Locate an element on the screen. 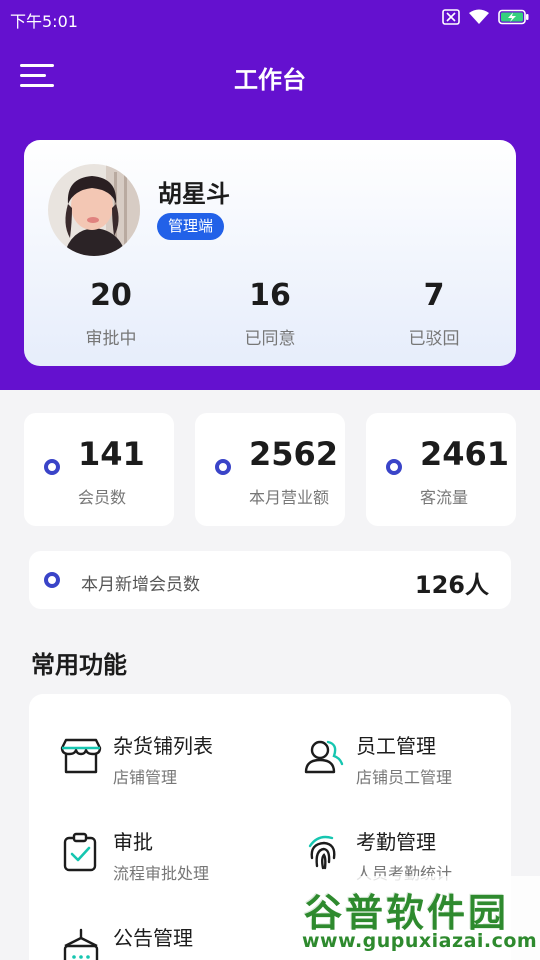 Image resolution: width=540 pixels, height=960 pixels. function-subtitle: 流程审批处理 is located at coordinates (161, 873).